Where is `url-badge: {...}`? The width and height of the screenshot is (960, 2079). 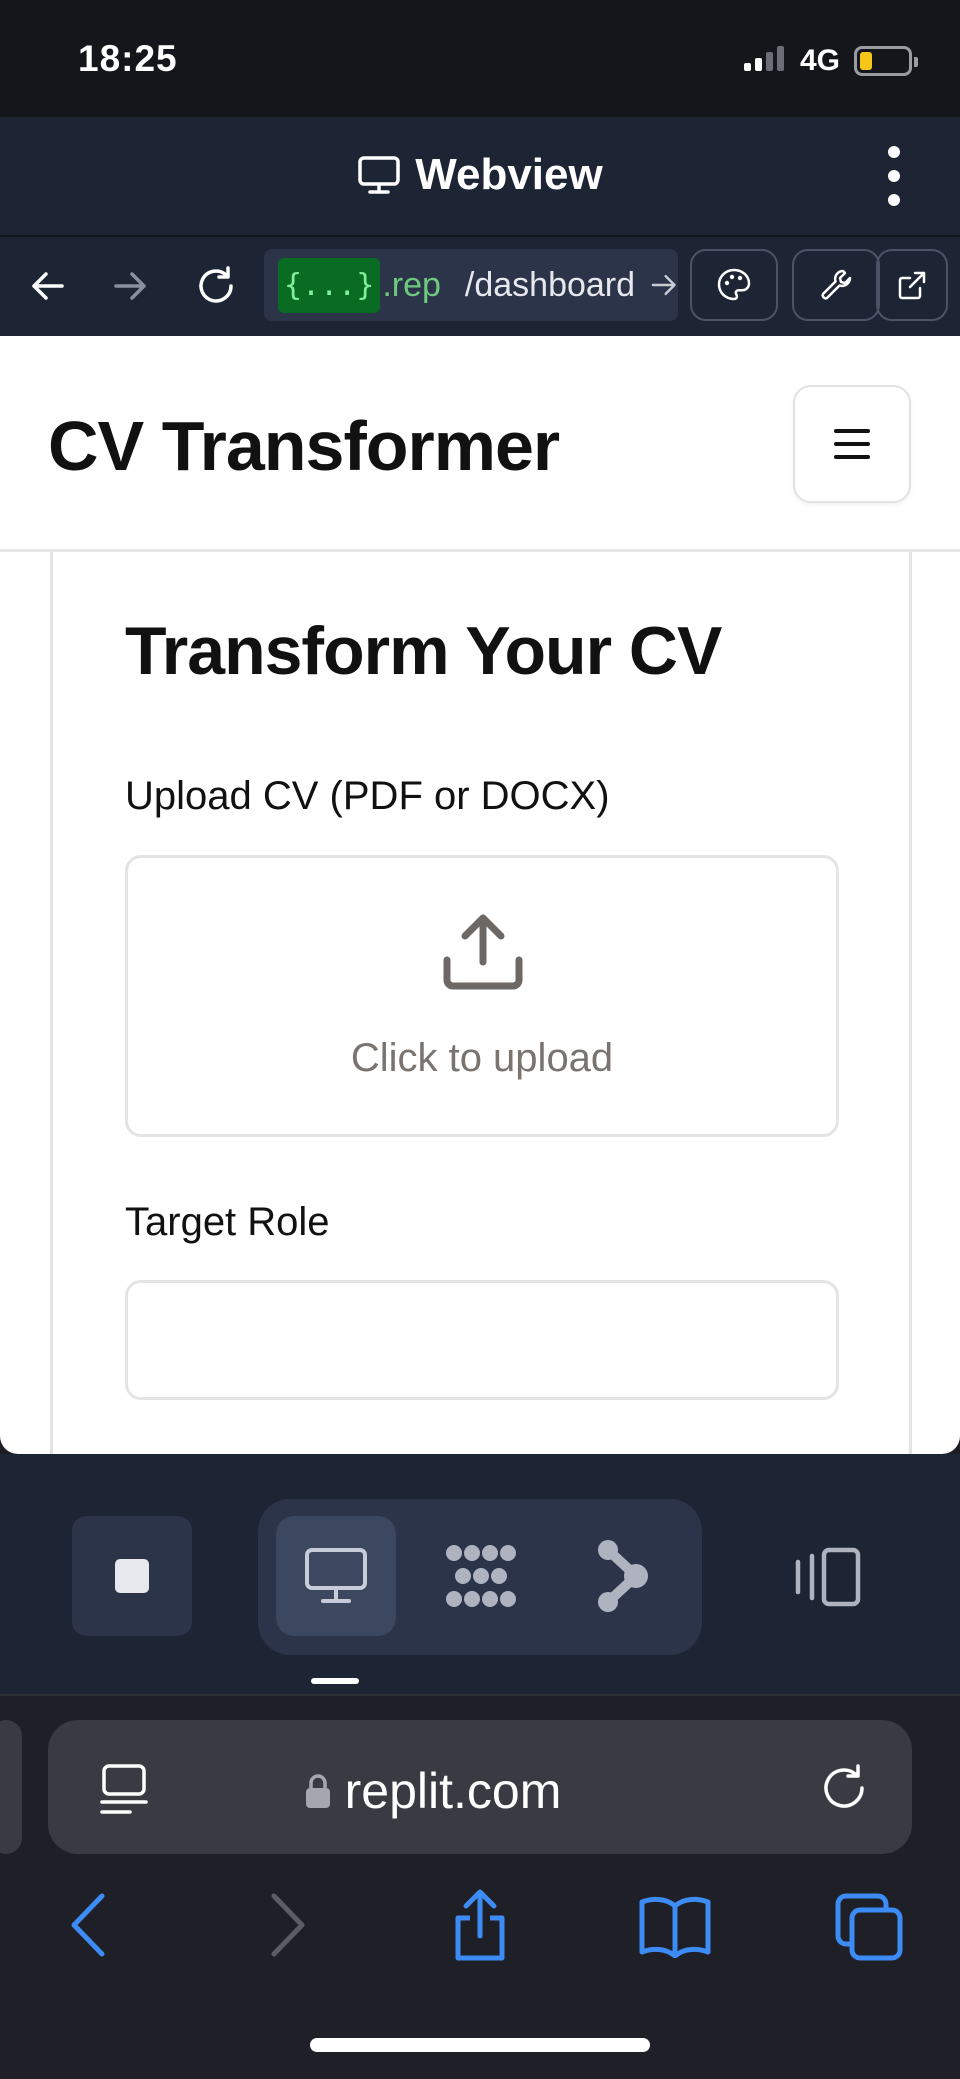
url-badge: {...} is located at coordinates (329, 285).